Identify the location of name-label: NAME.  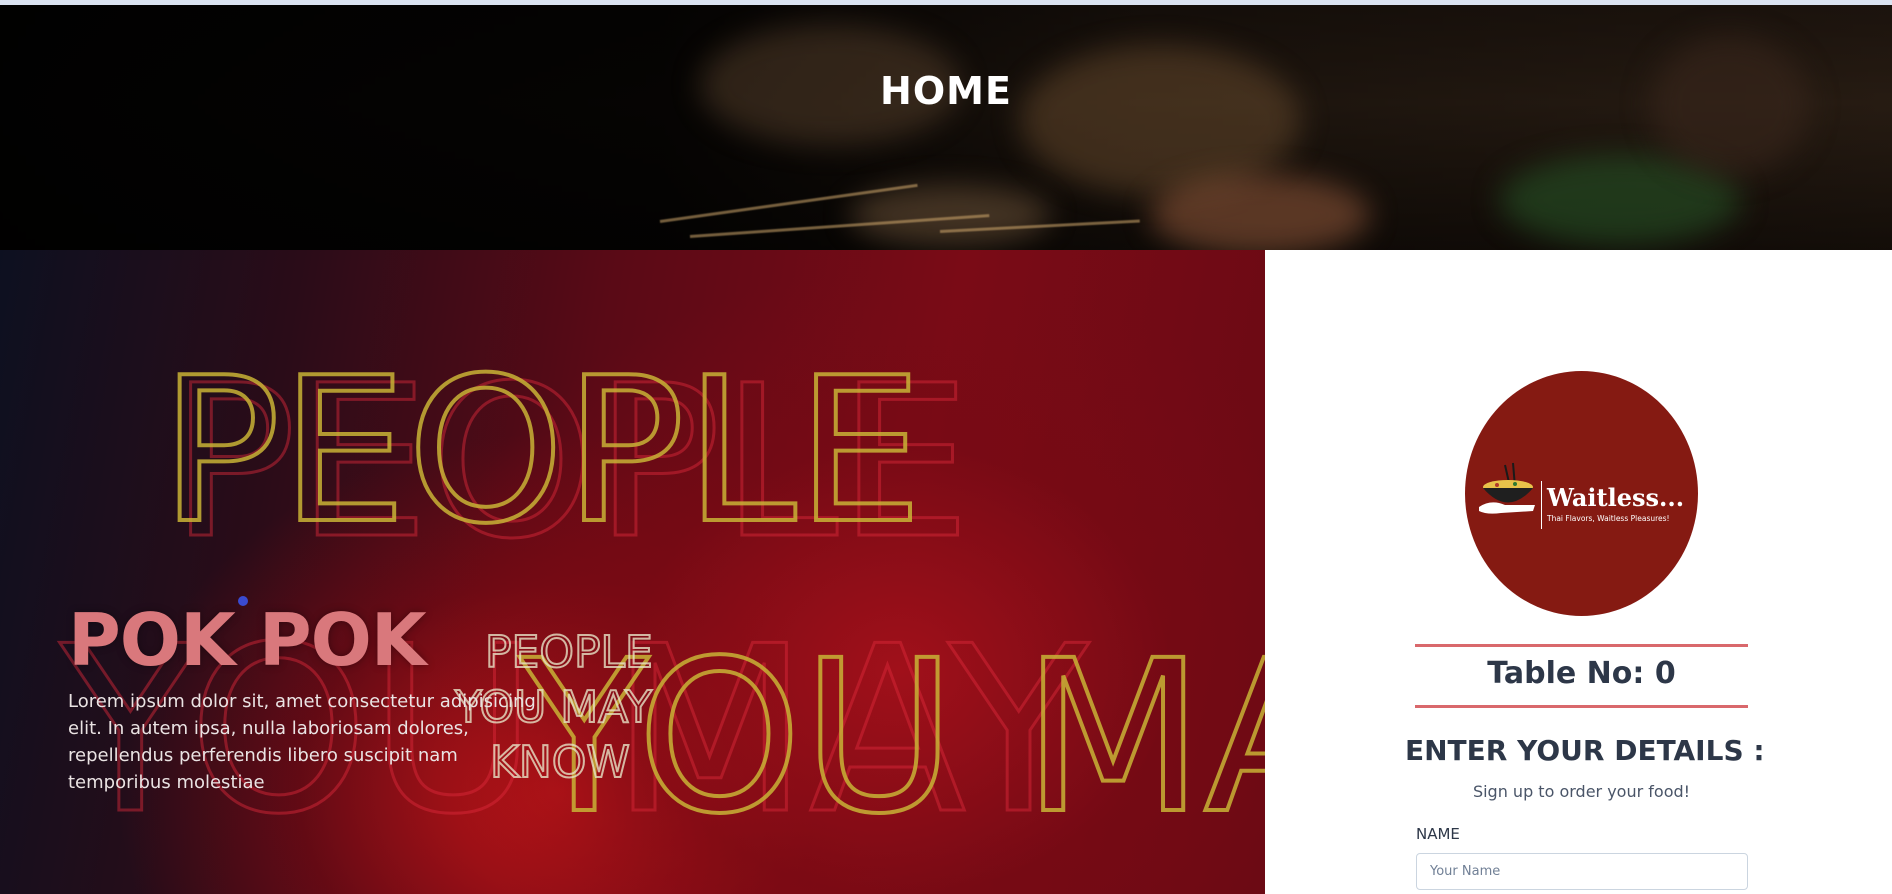
(1438, 834).